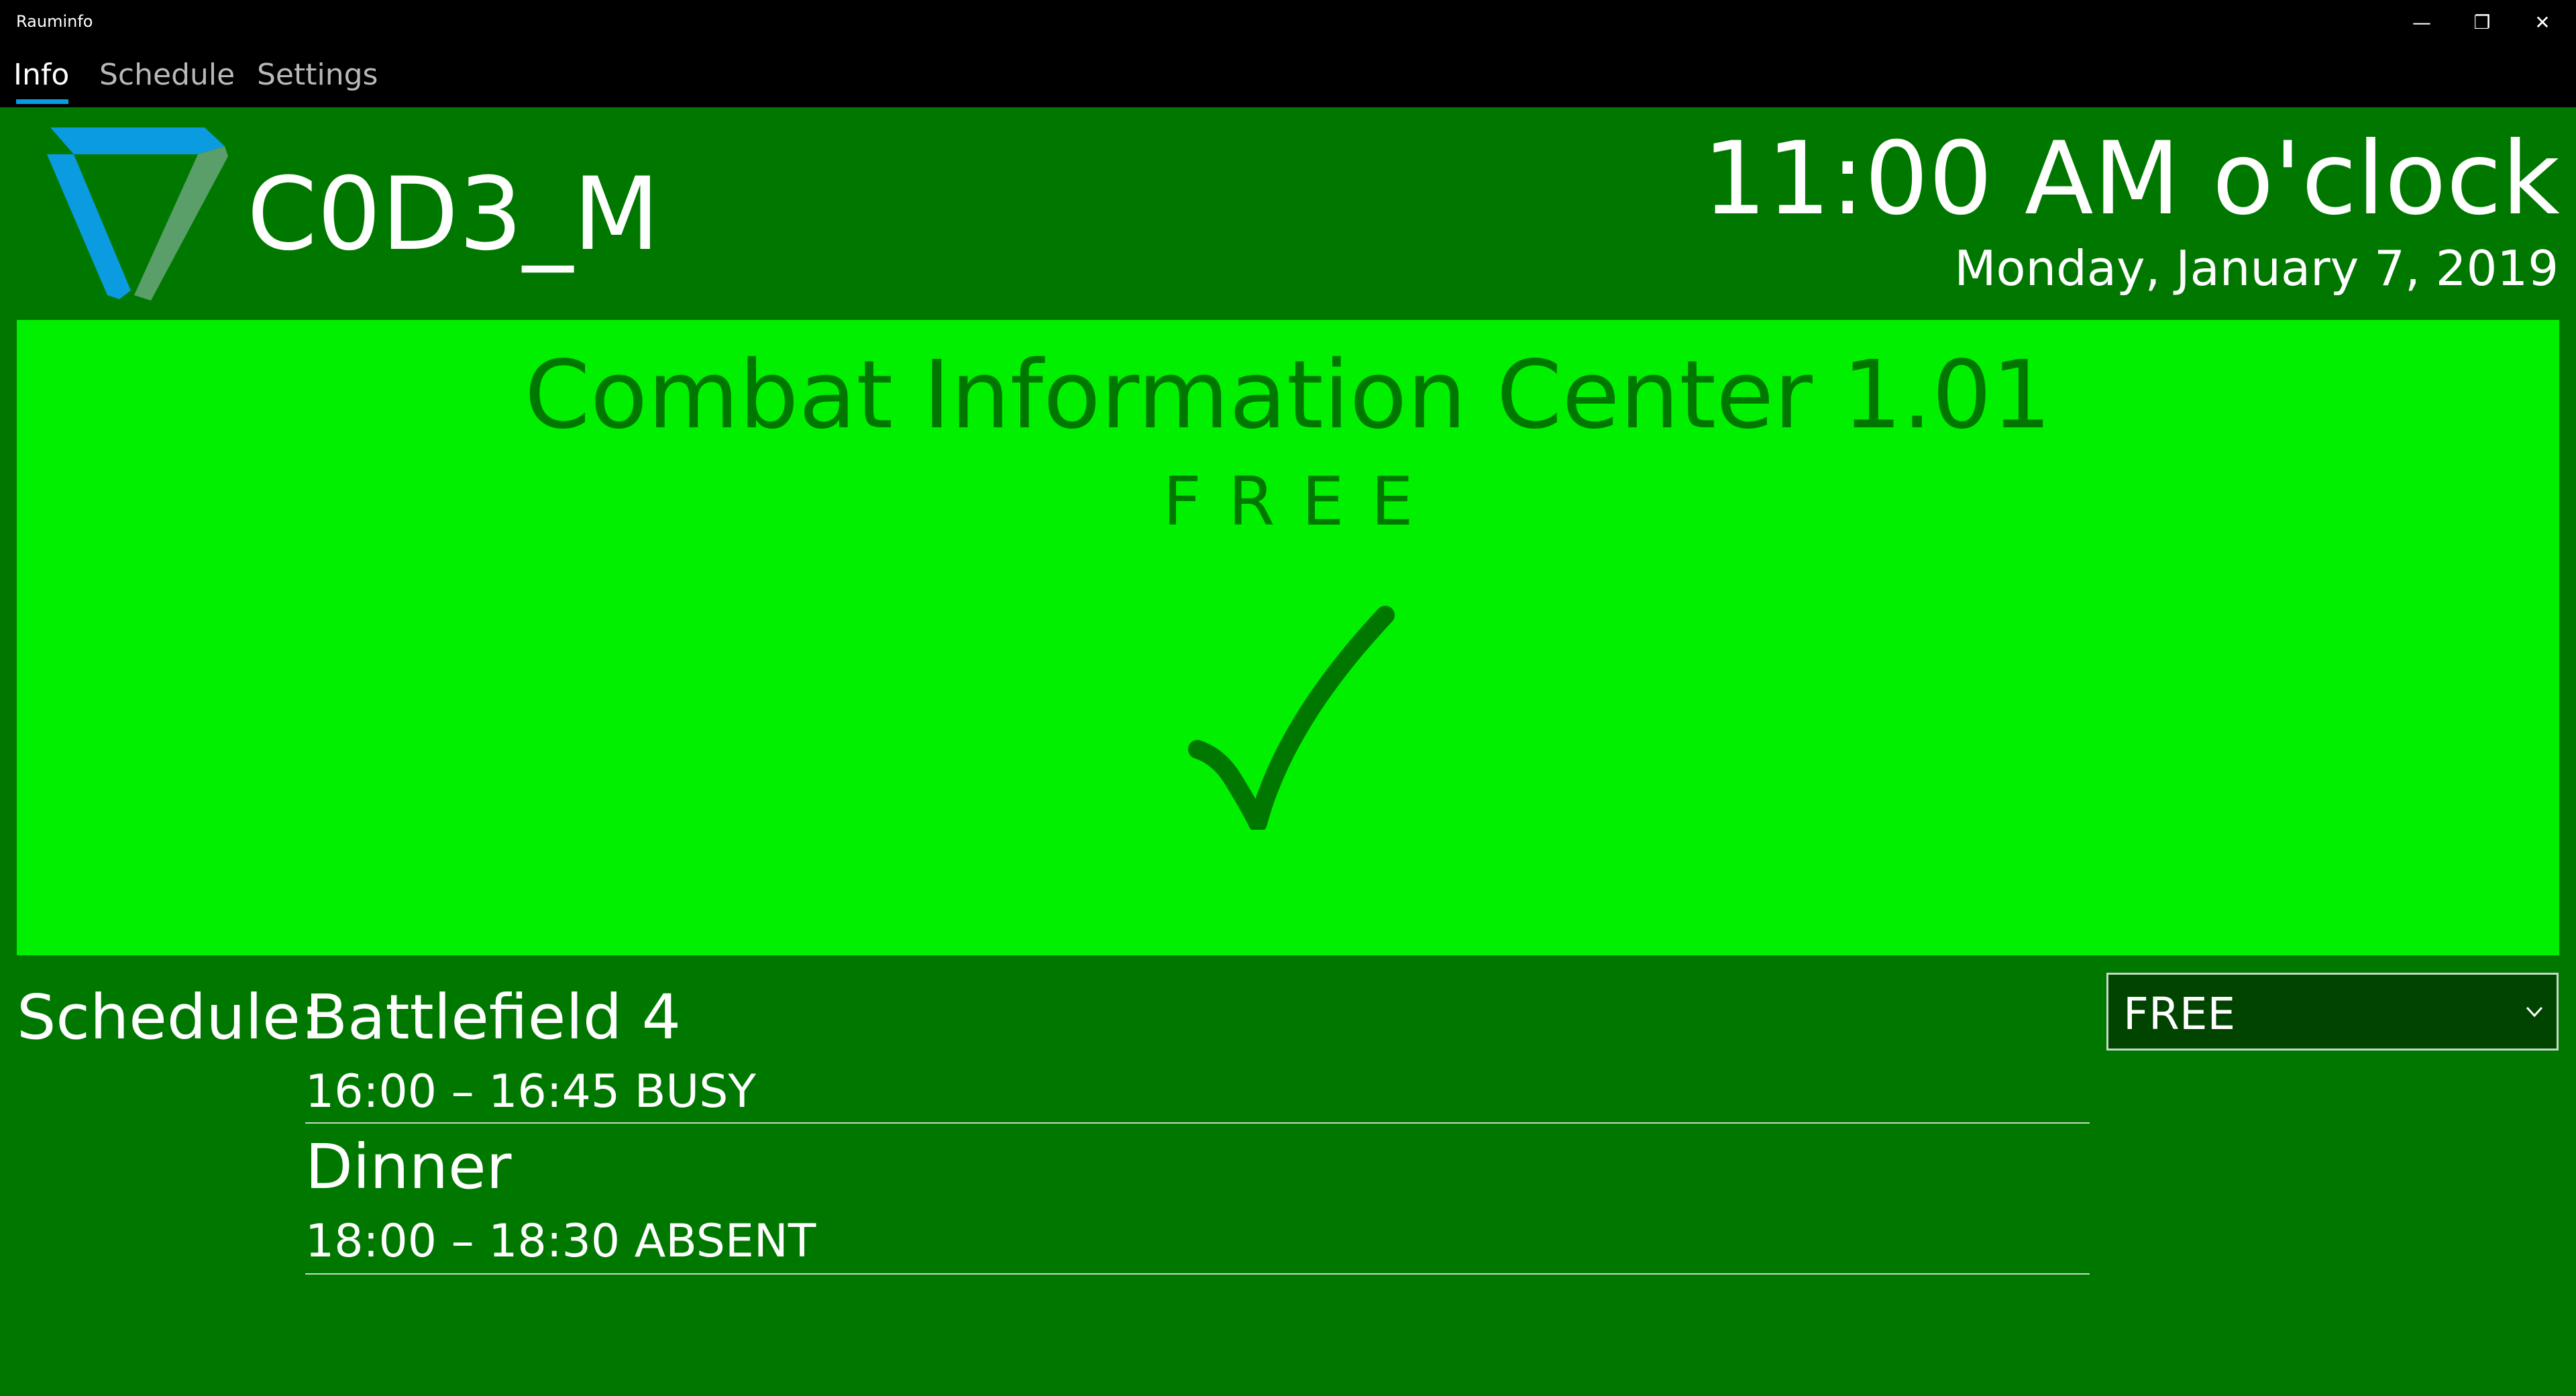 This screenshot has width=2576, height=1396. What do you see at coordinates (181, 223) in the screenshot?
I see `logo-right-bar` at bounding box center [181, 223].